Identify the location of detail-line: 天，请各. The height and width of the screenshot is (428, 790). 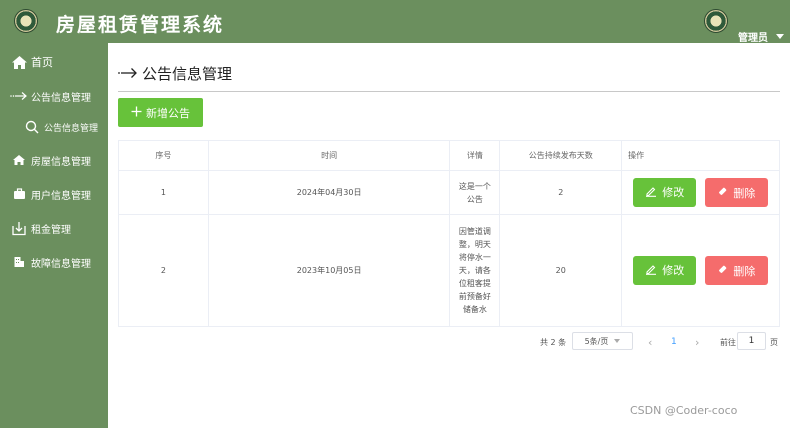
(474, 270).